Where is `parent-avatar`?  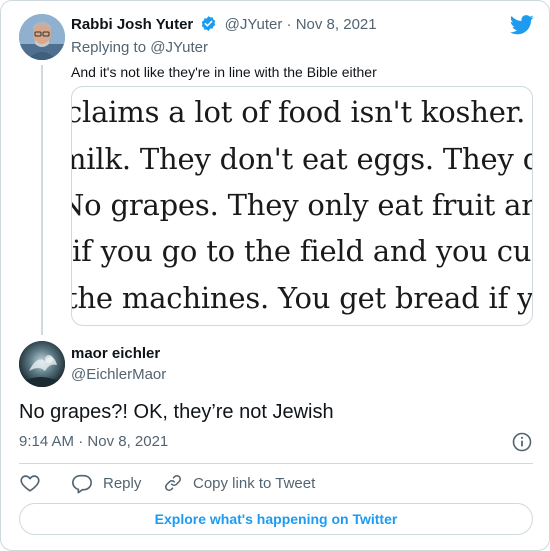 parent-avatar is located at coordinates (42, 37).